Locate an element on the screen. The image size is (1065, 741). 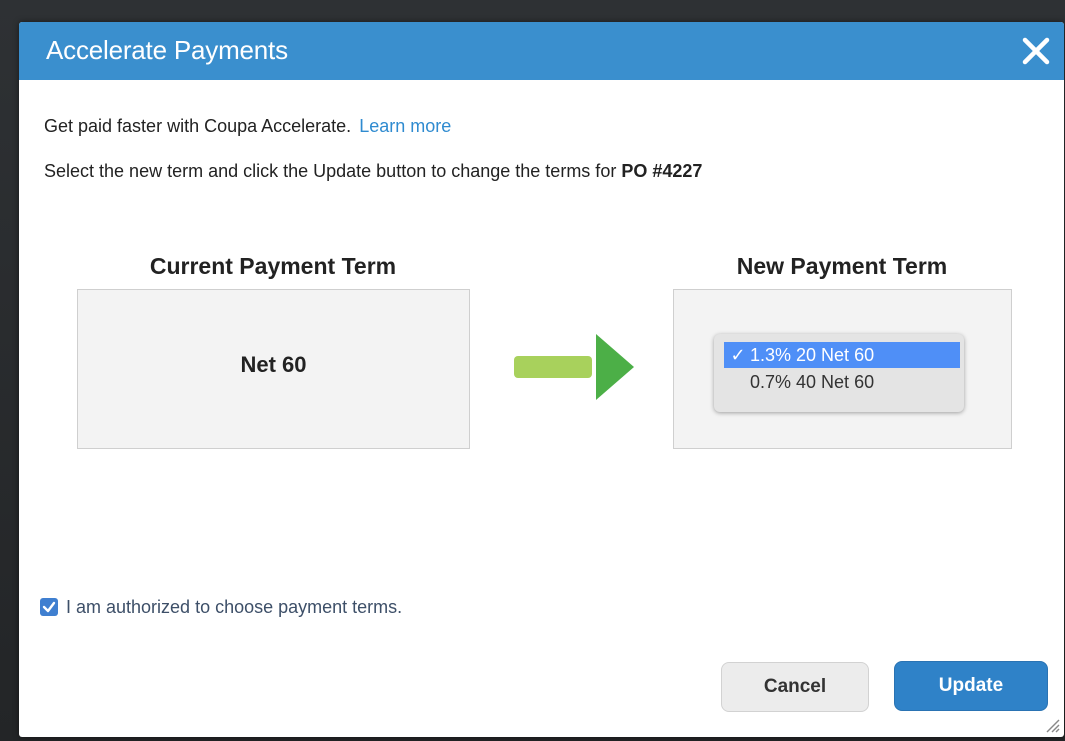
authorization-row: I am authorized to choose payment terms. is located at coordinates (221, 607).